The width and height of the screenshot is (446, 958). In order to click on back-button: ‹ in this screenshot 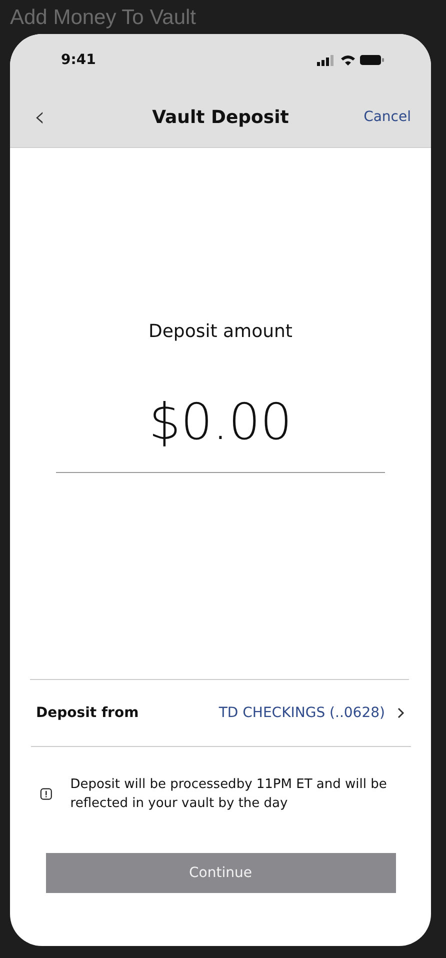, I will do `click(40, 117)`.